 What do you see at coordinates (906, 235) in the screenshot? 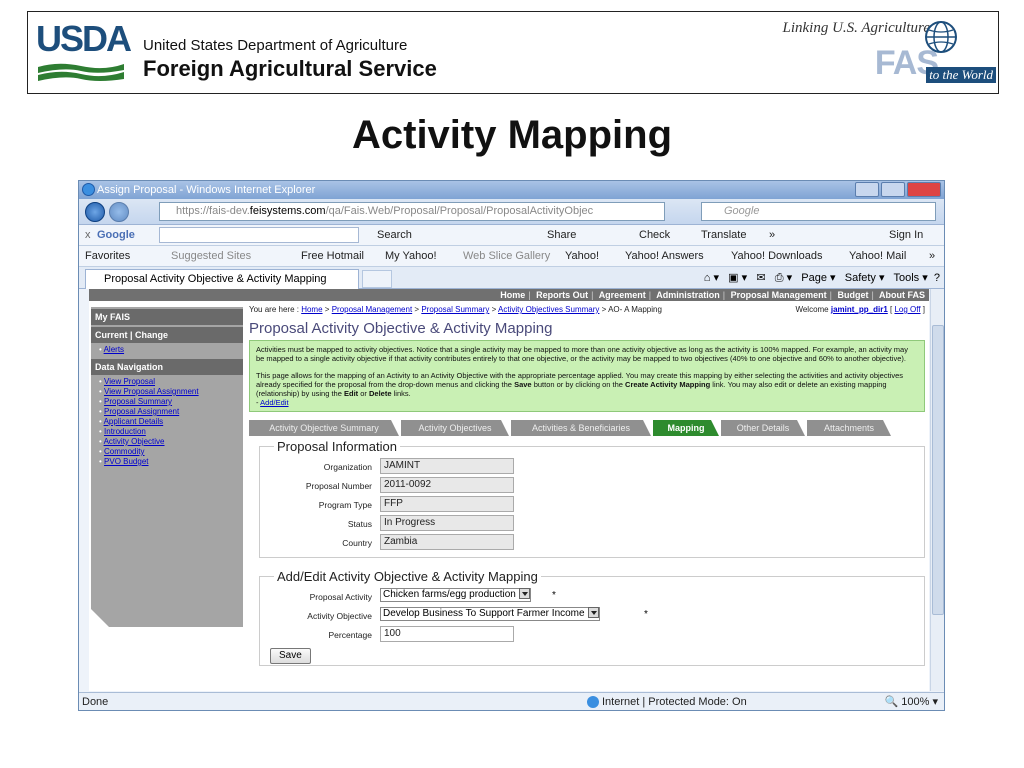
I see `toolbar-sign-in-button: Sign In` at bounding box center [906, 235].